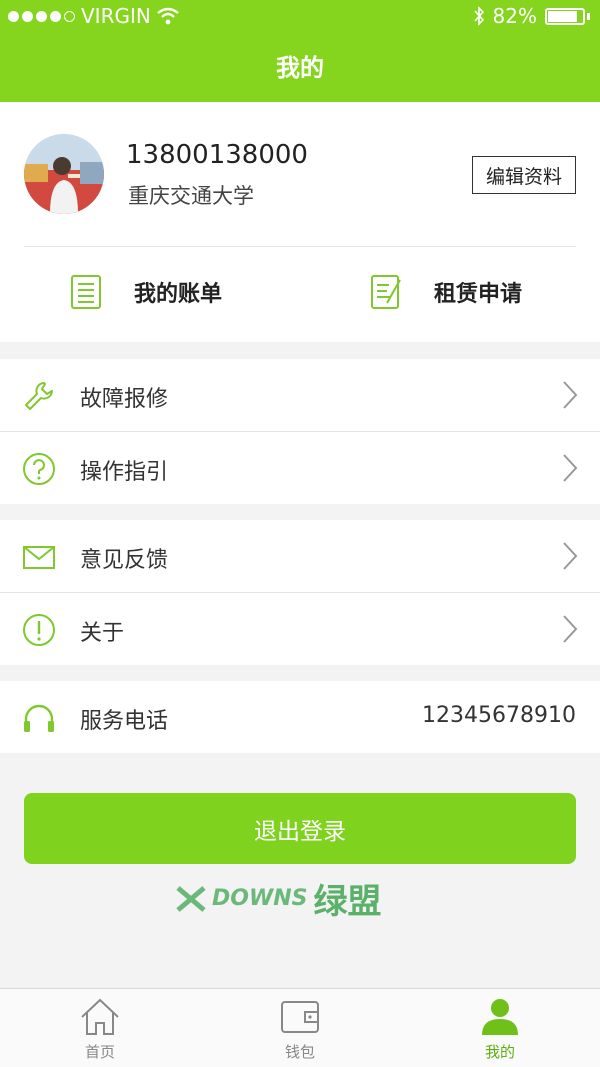 This screenshot has height=1067, width=600. What do you see at coordinates (124, 721) in the screenshot?
I see `service-label: 服务电话` at bounding box center [124, 721].